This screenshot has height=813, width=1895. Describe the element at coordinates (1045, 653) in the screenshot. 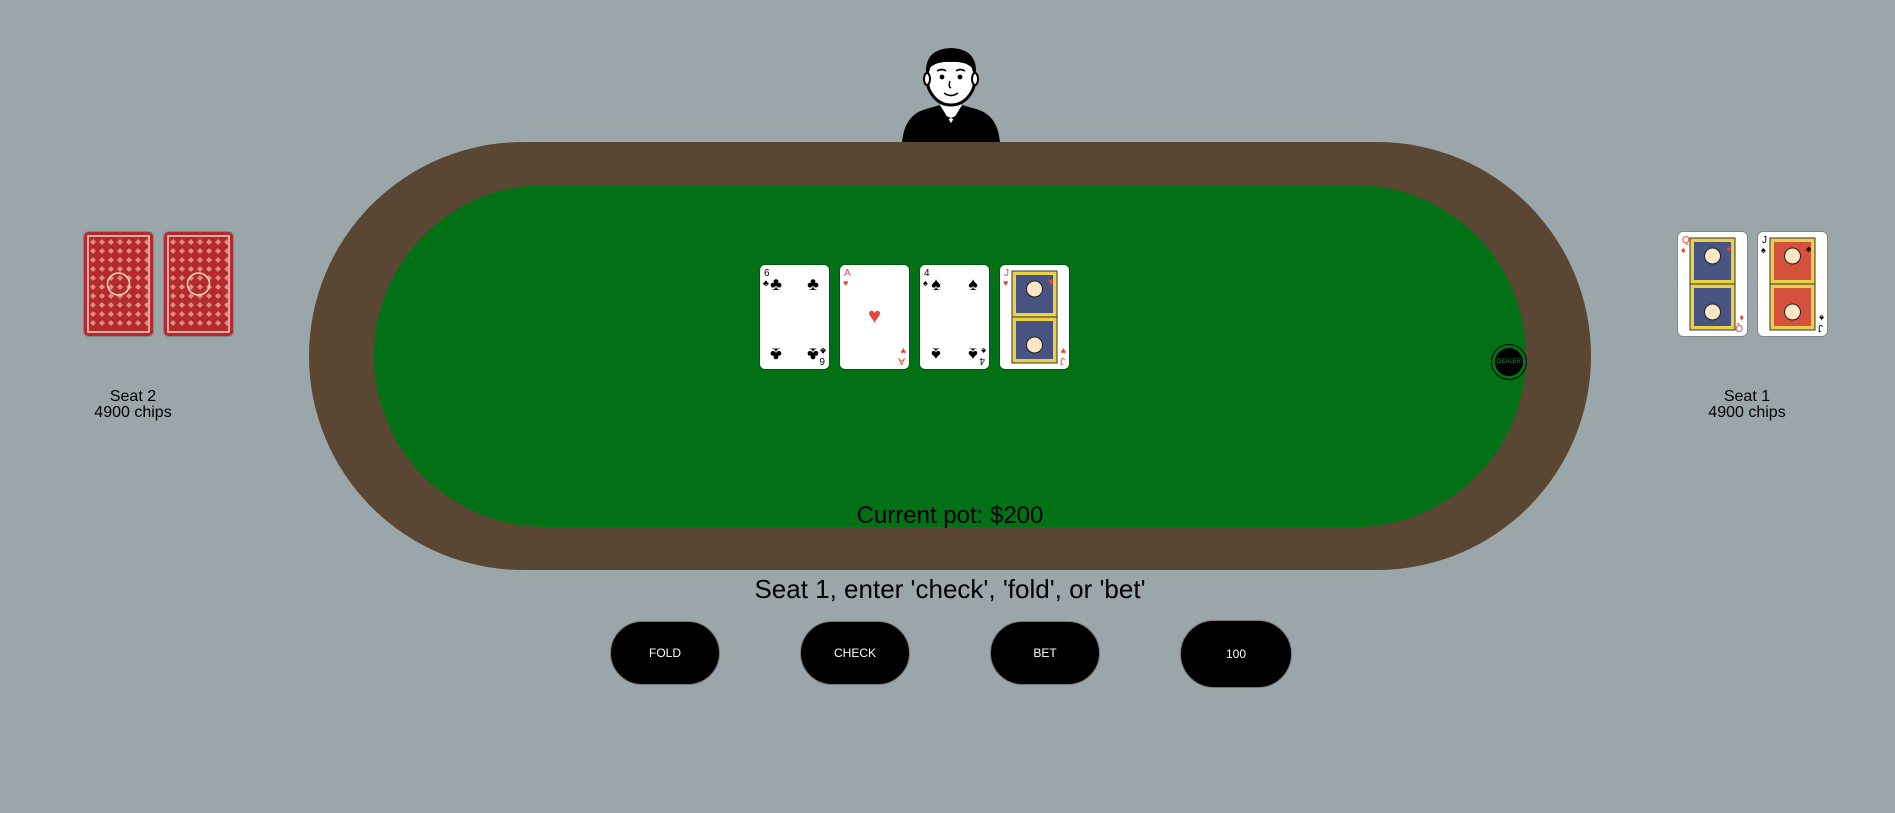

I see `bet-button: BET` at that location.